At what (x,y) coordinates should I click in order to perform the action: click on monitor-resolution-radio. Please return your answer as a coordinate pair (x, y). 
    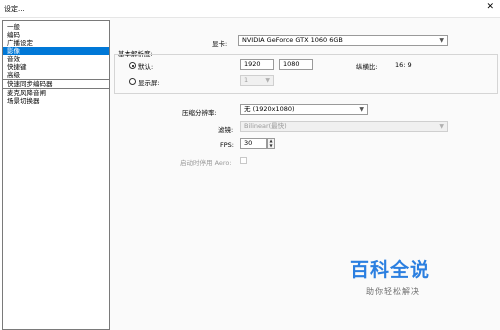
    Looking at the image, I should click on (132, 81).